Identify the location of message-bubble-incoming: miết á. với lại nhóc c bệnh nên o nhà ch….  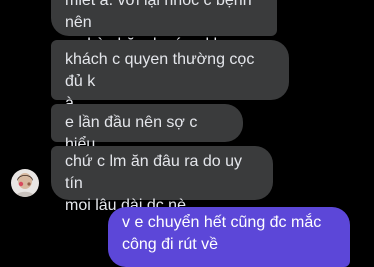
(164, 26).